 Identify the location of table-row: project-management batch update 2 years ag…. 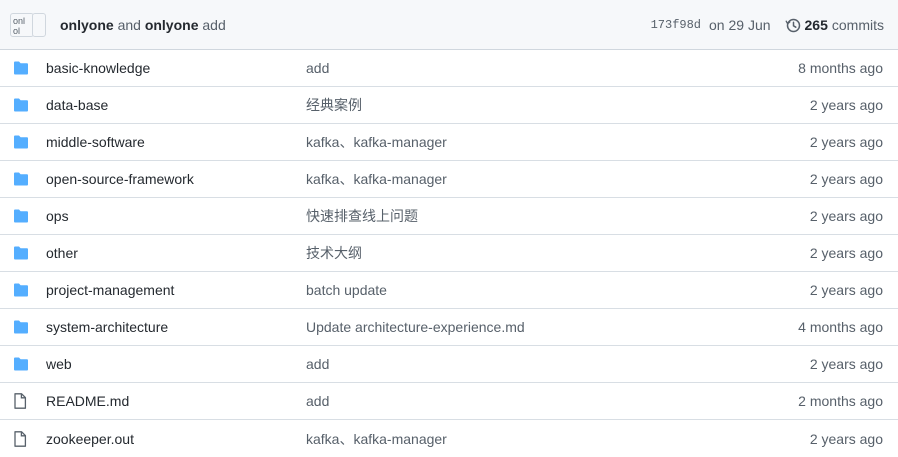
(449, 290).